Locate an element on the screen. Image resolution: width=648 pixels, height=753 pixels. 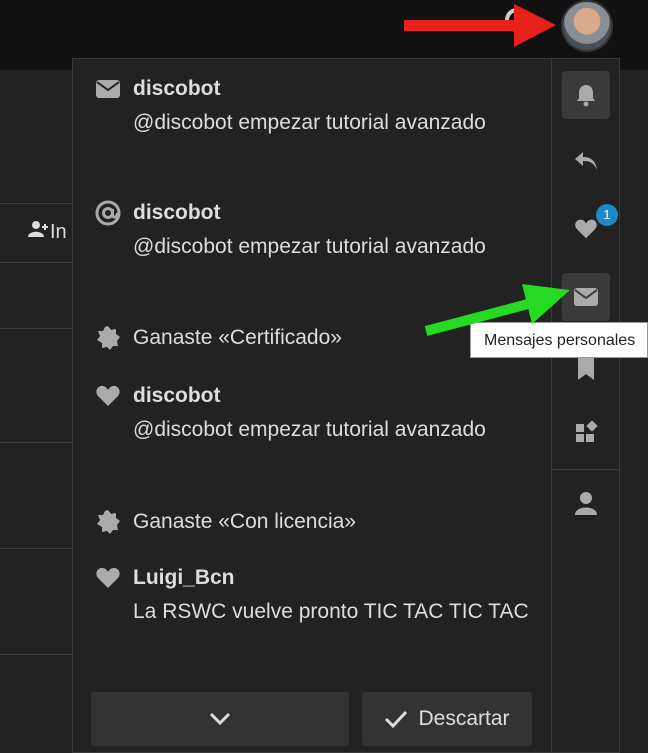
red-arrow-annotation is located at coordinates (480, 25).